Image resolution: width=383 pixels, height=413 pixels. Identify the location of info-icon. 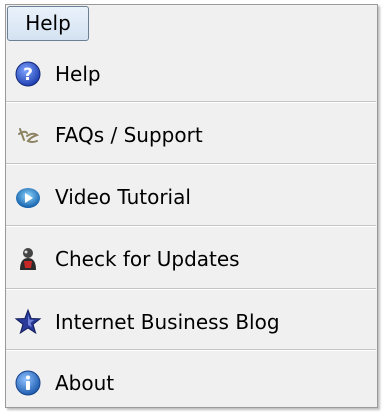
(28, 383).